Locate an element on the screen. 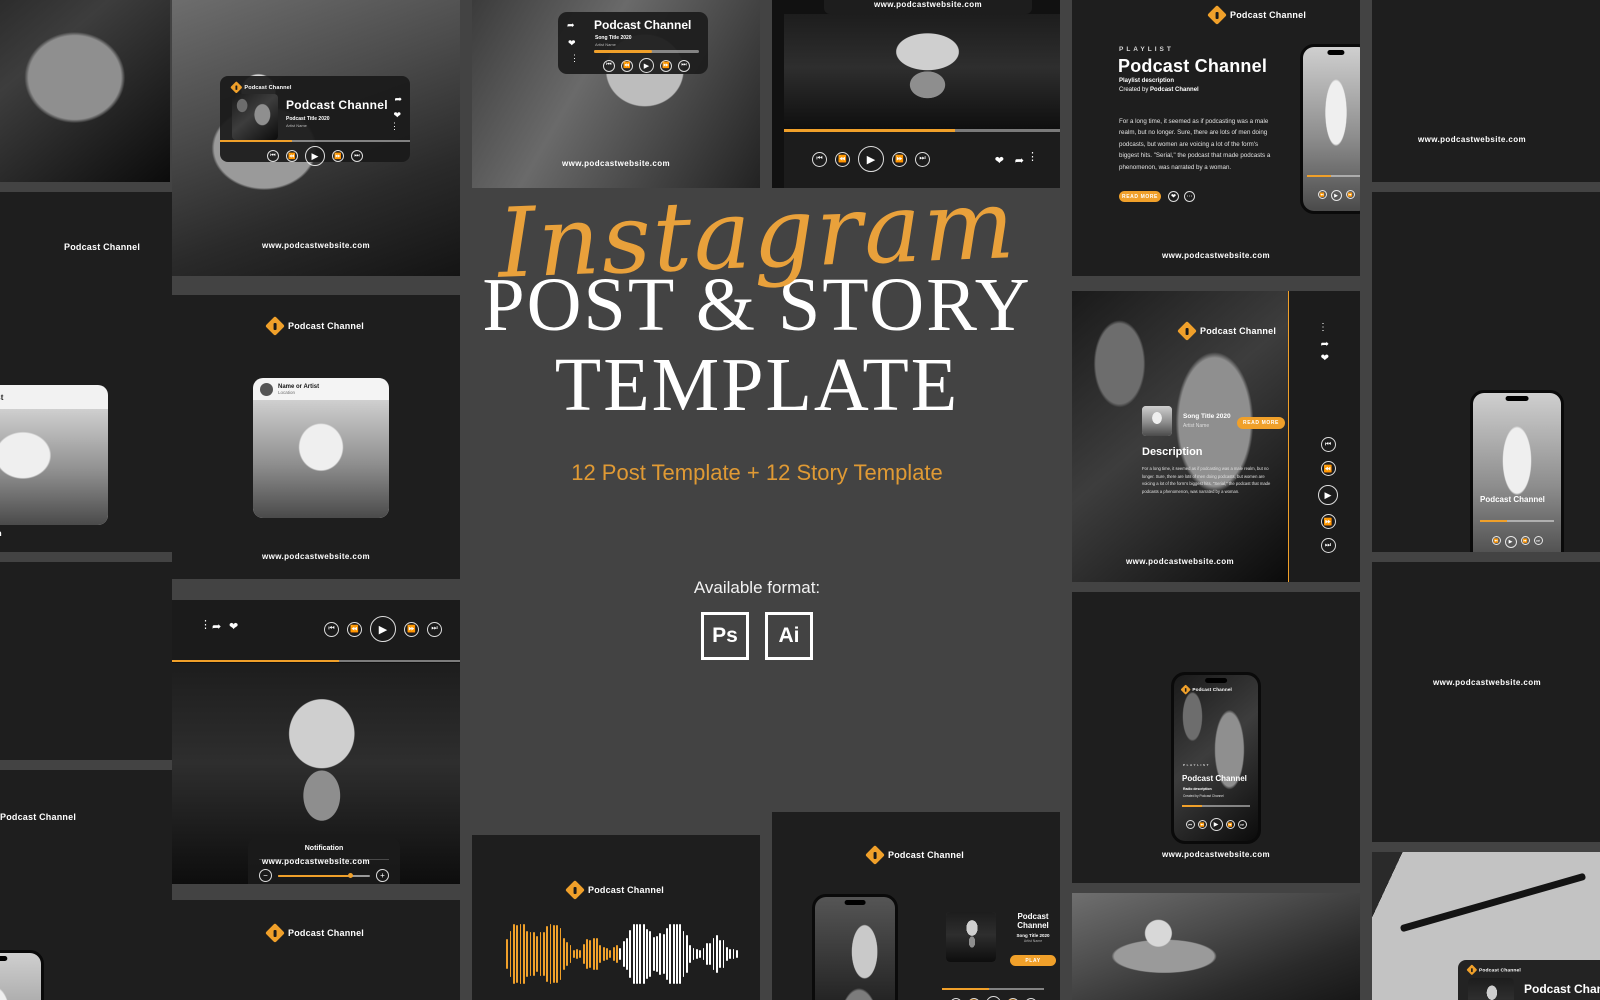  volume-slider is located at coordinates (324, 876).